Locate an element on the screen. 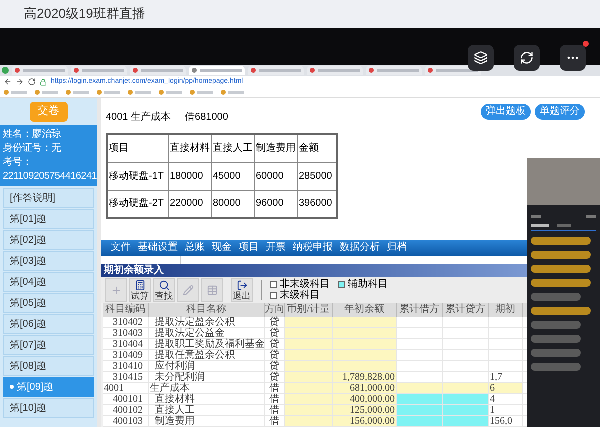  account-label: 4001 生产成本 is located at coordinates (139, 117).